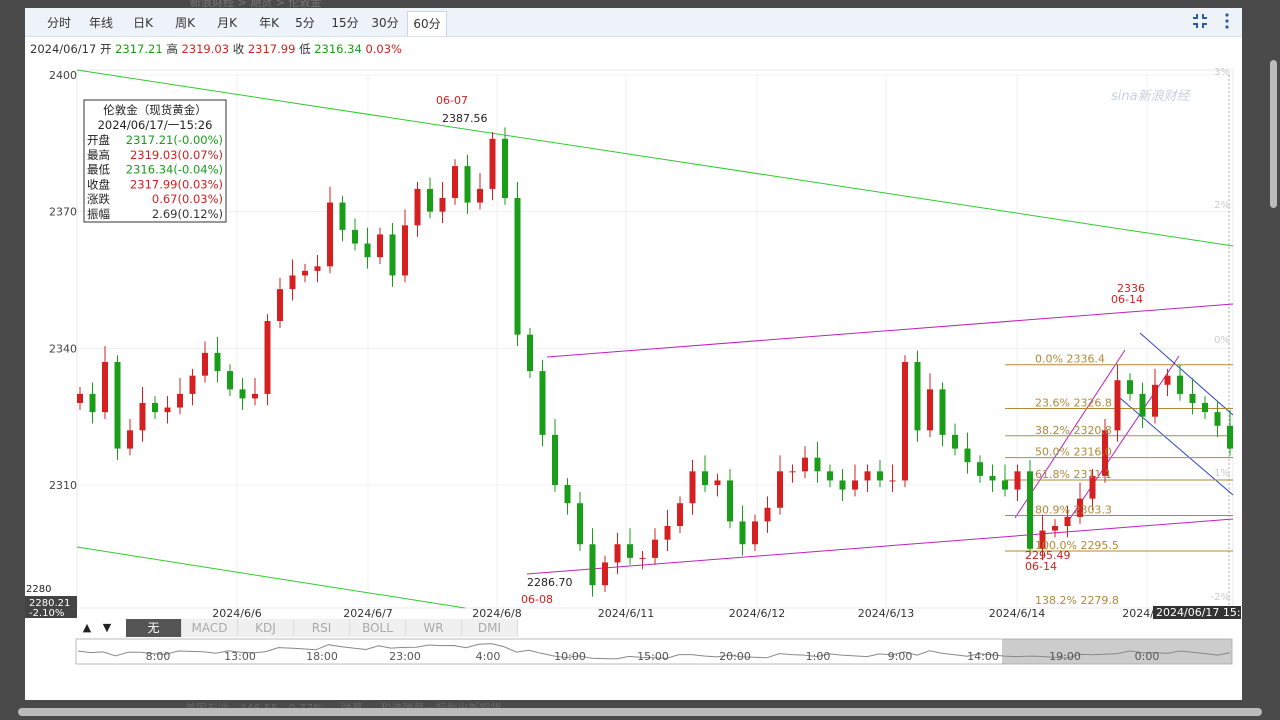 The image size is (1280, 720). Describe the element at coordinates (1073, 510) in the screenshot. I see `fib-label: 80.9% 2303.3` at that location.